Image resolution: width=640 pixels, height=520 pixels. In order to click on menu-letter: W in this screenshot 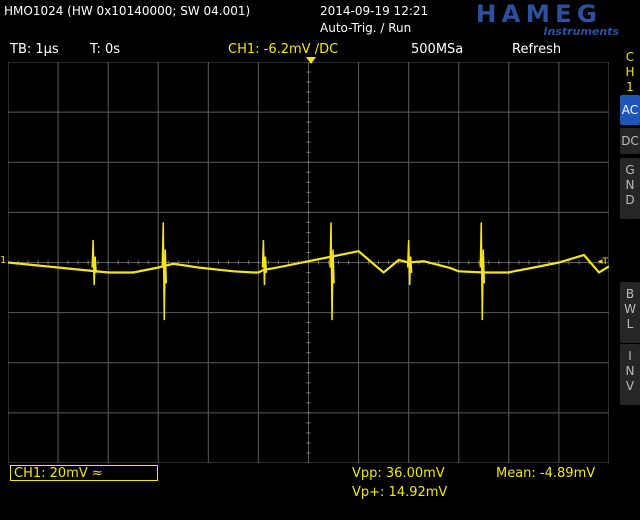, I will do `click(630, 309)`.